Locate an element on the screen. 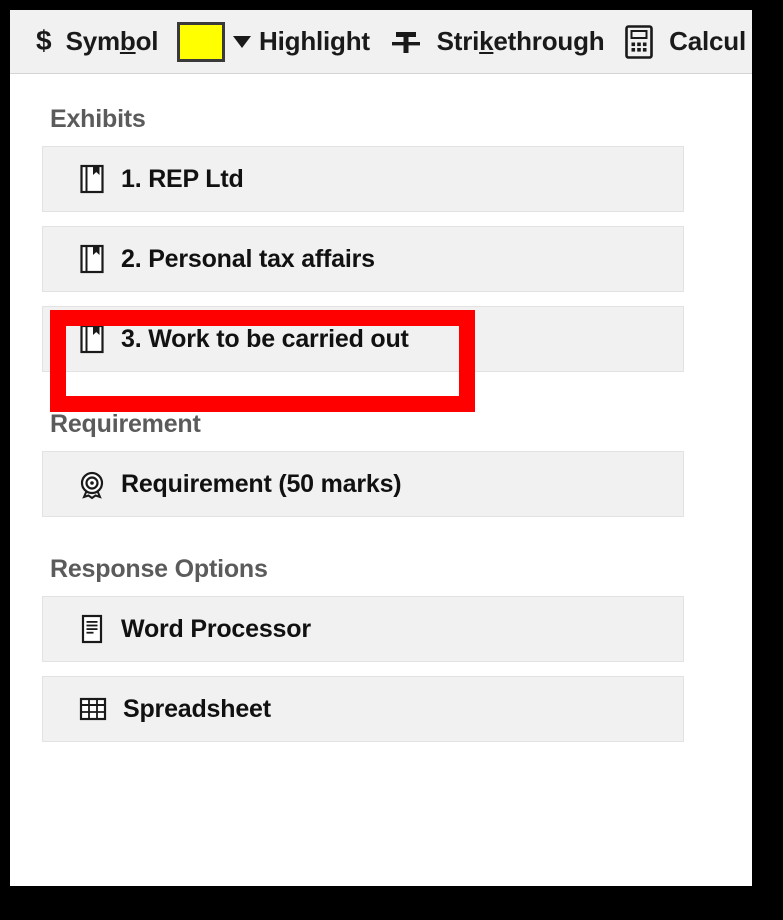  dollar-sign-icon: $ is located at coordinates (44, 40).